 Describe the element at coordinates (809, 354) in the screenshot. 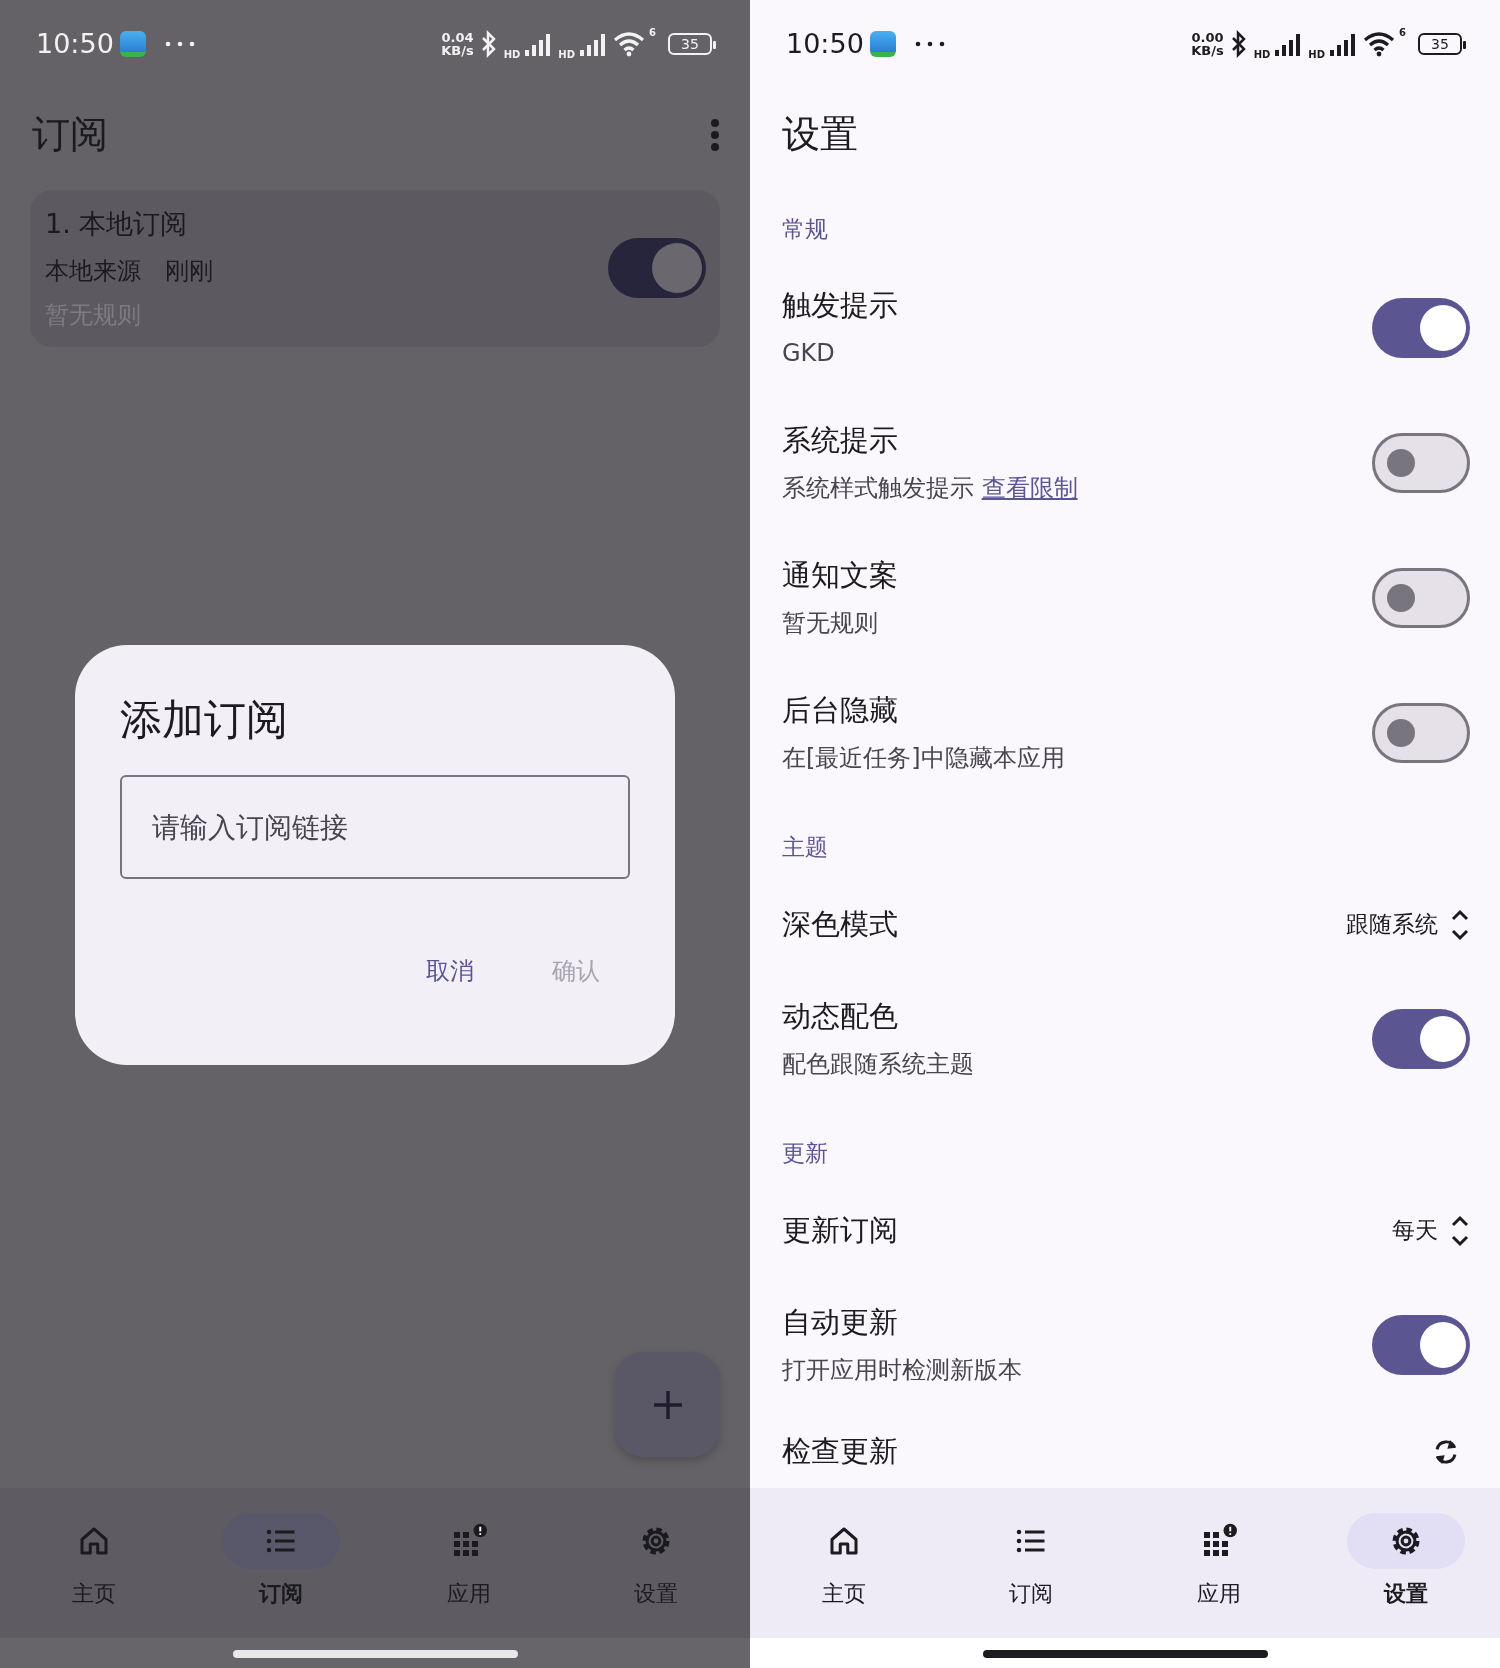

I see `setting-description: GKD` at that location.